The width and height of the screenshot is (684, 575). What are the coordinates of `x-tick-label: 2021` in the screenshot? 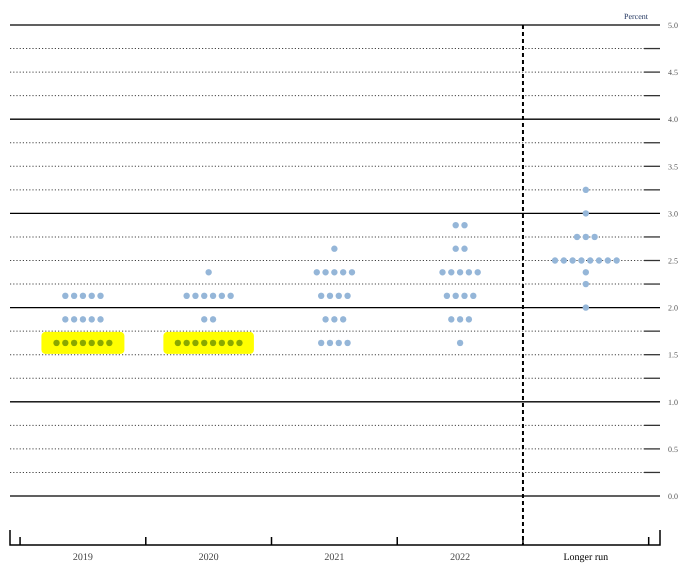 It's located at (334, 557).